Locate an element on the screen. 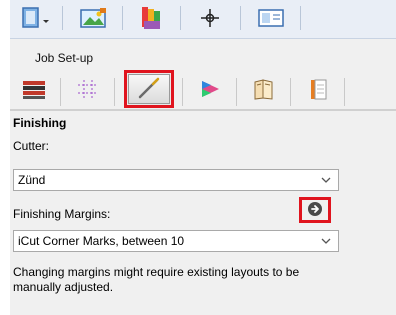 The width and height of the screenshot is (396, 315). tab-color is located at coordinates (210, 90).